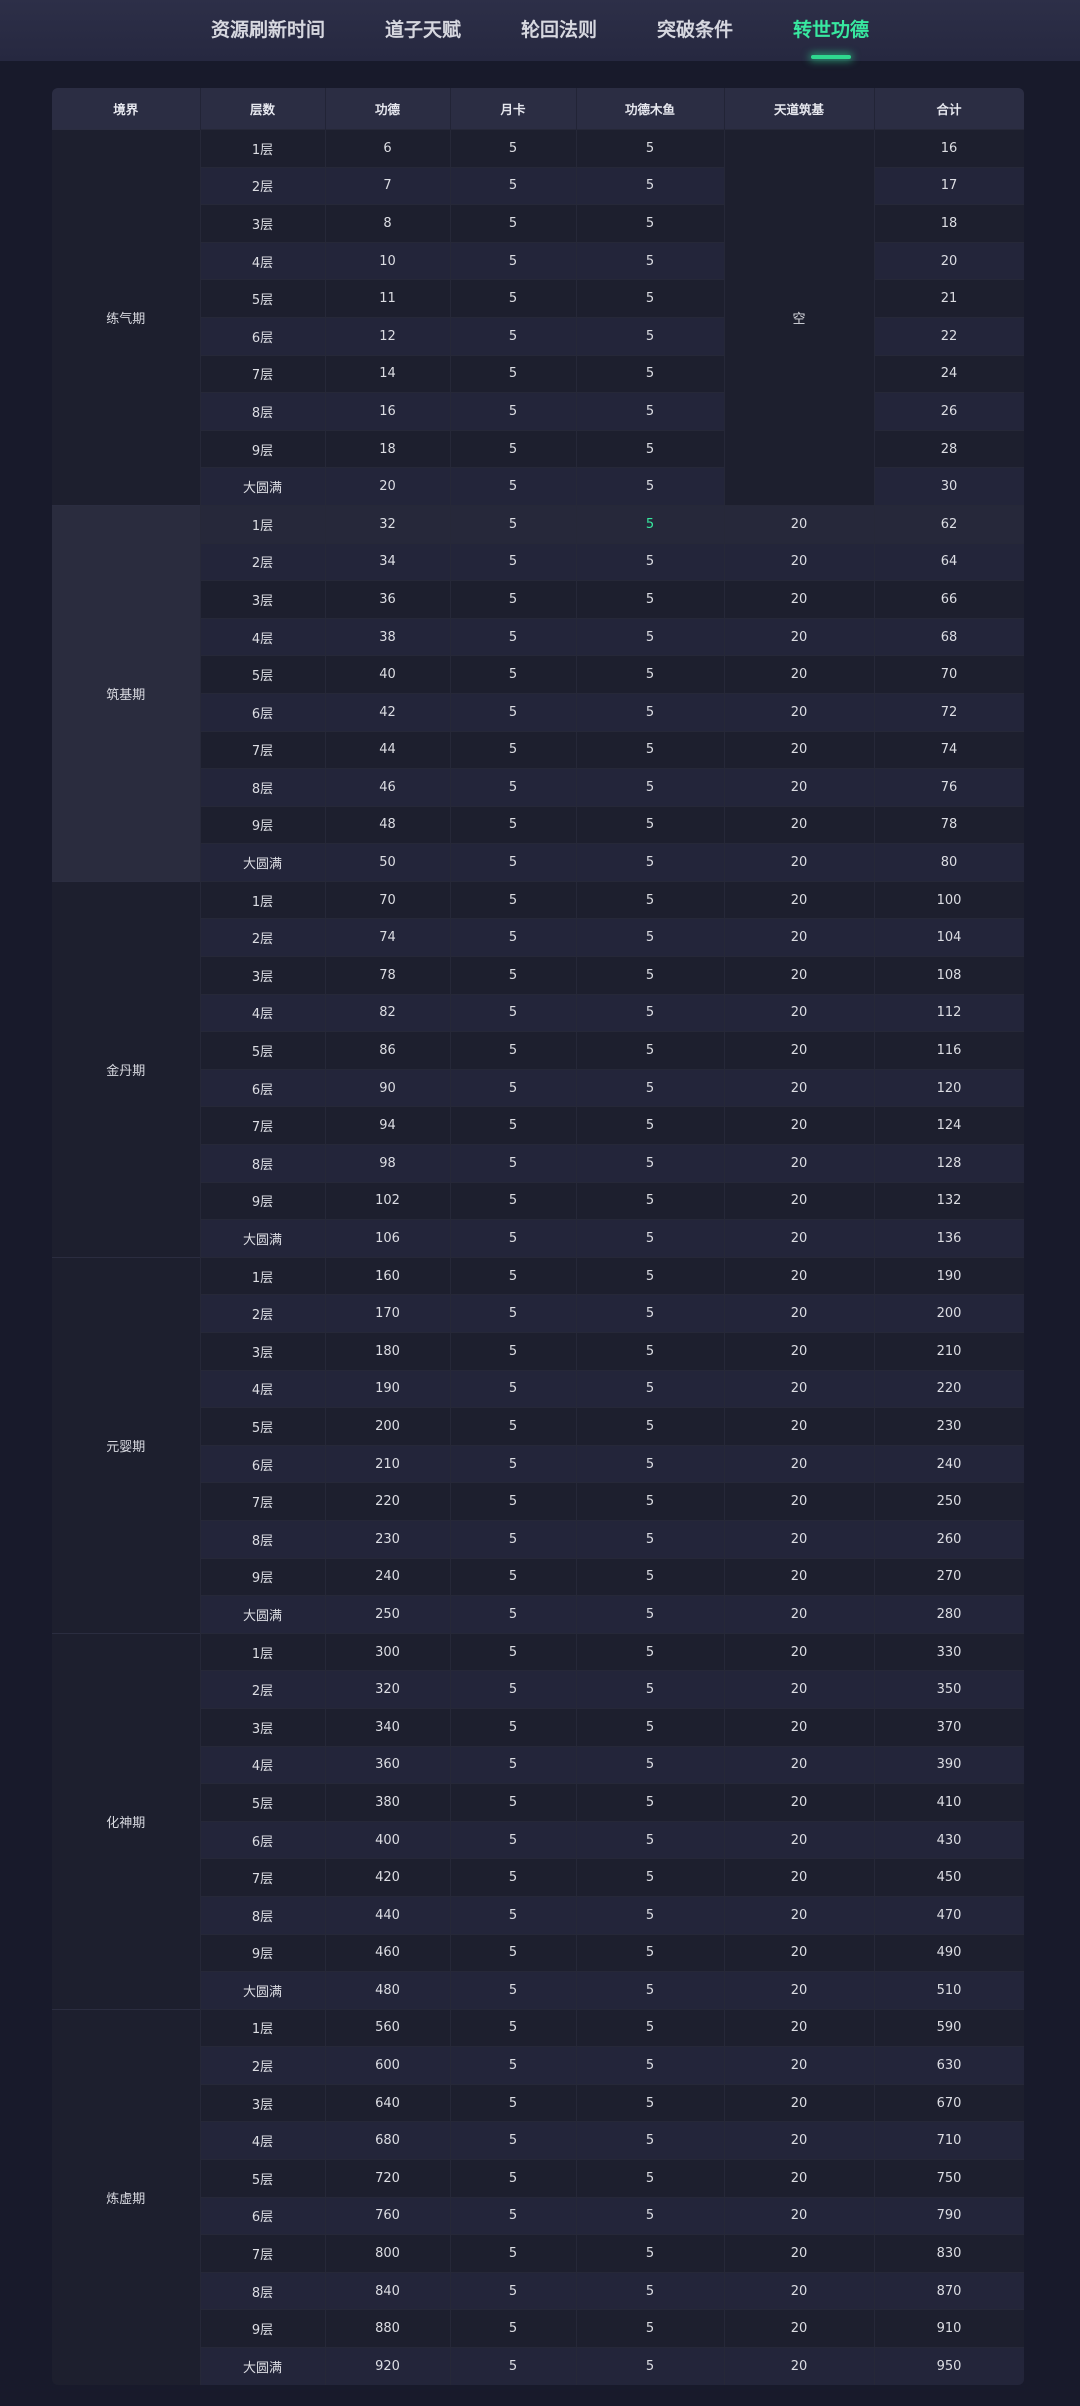 Image resolution: width=1080 pixels, height=2406 pixels. What do you see at coordinates (949, 1764) in the screenshot?
I see `total-cell: 390` at bounding box center [949, 1764].